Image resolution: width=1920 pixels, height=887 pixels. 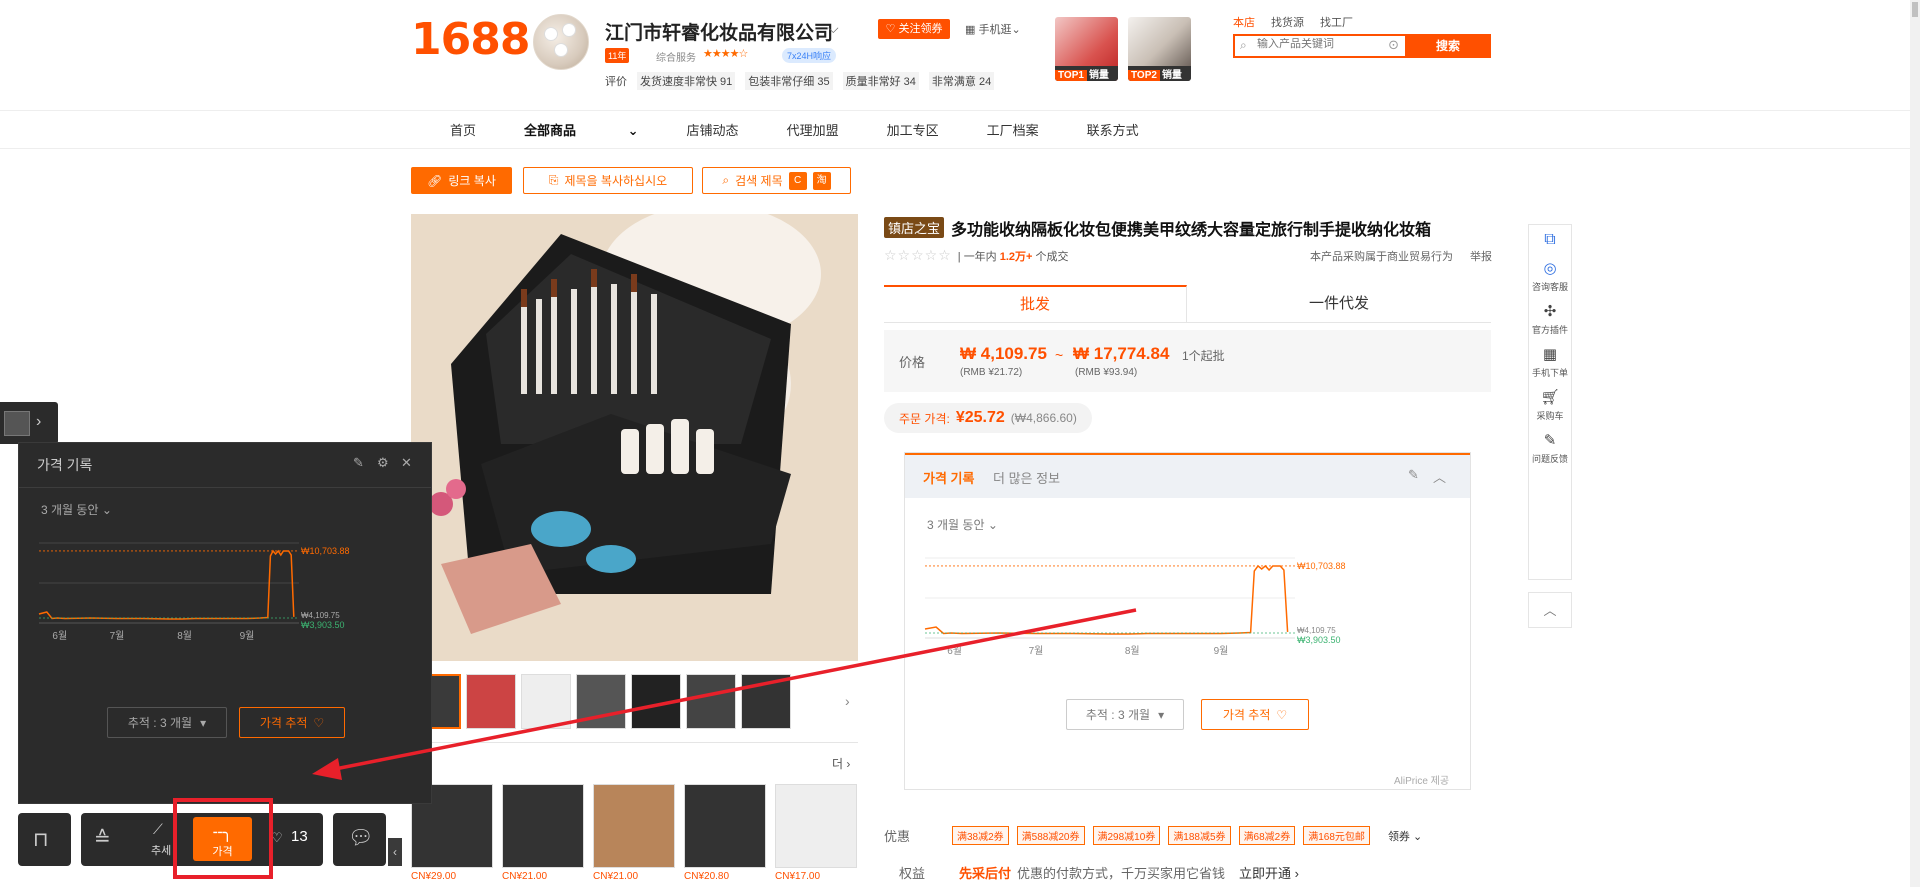 What do you see at coordinates (359, 839) in the screenshot?
I see `dock-chat: 💬︎` at bounding box center [359, 839].